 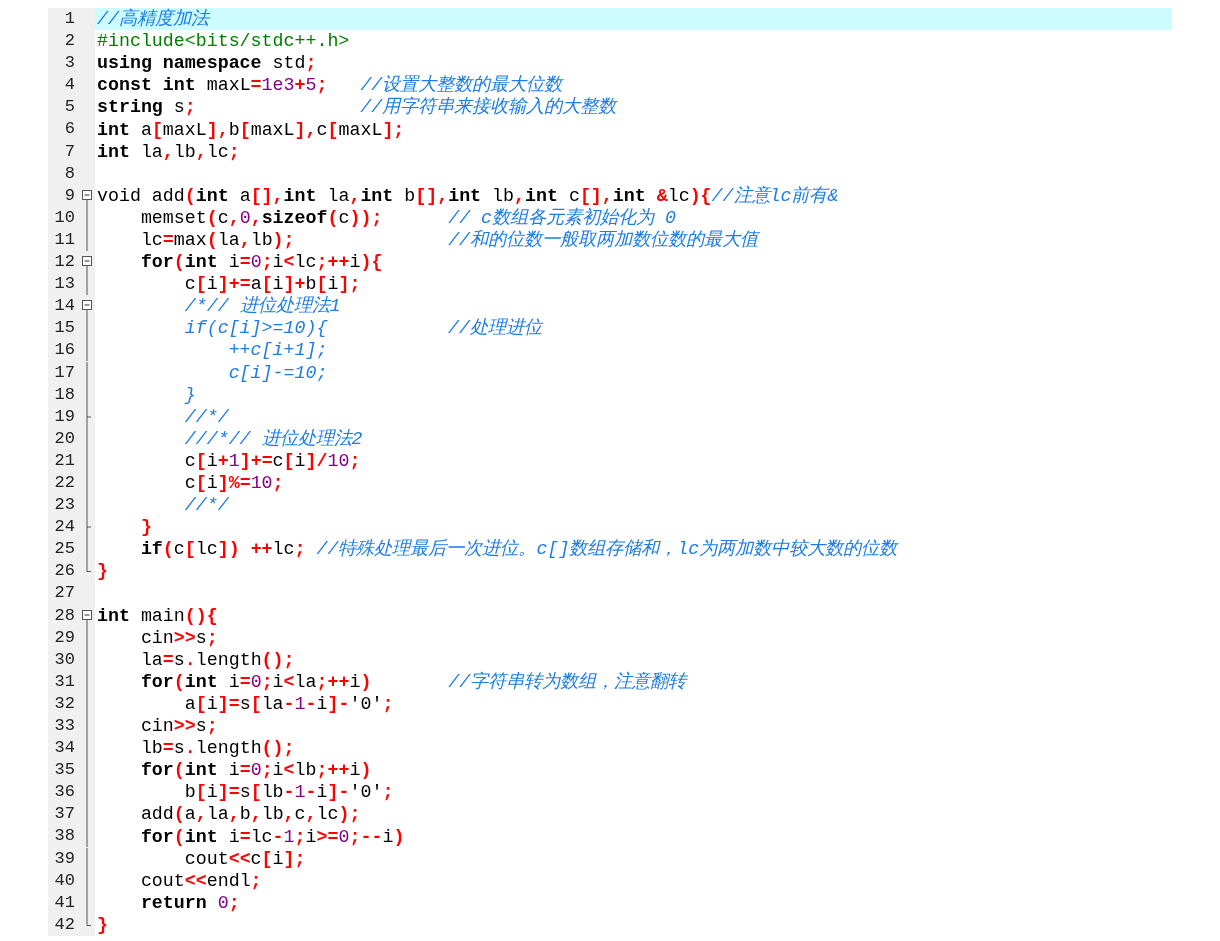 What do you see at coordinates (69, 41) in the screenshot?
I see `line-number: 2` at bounding box center [69, 41].